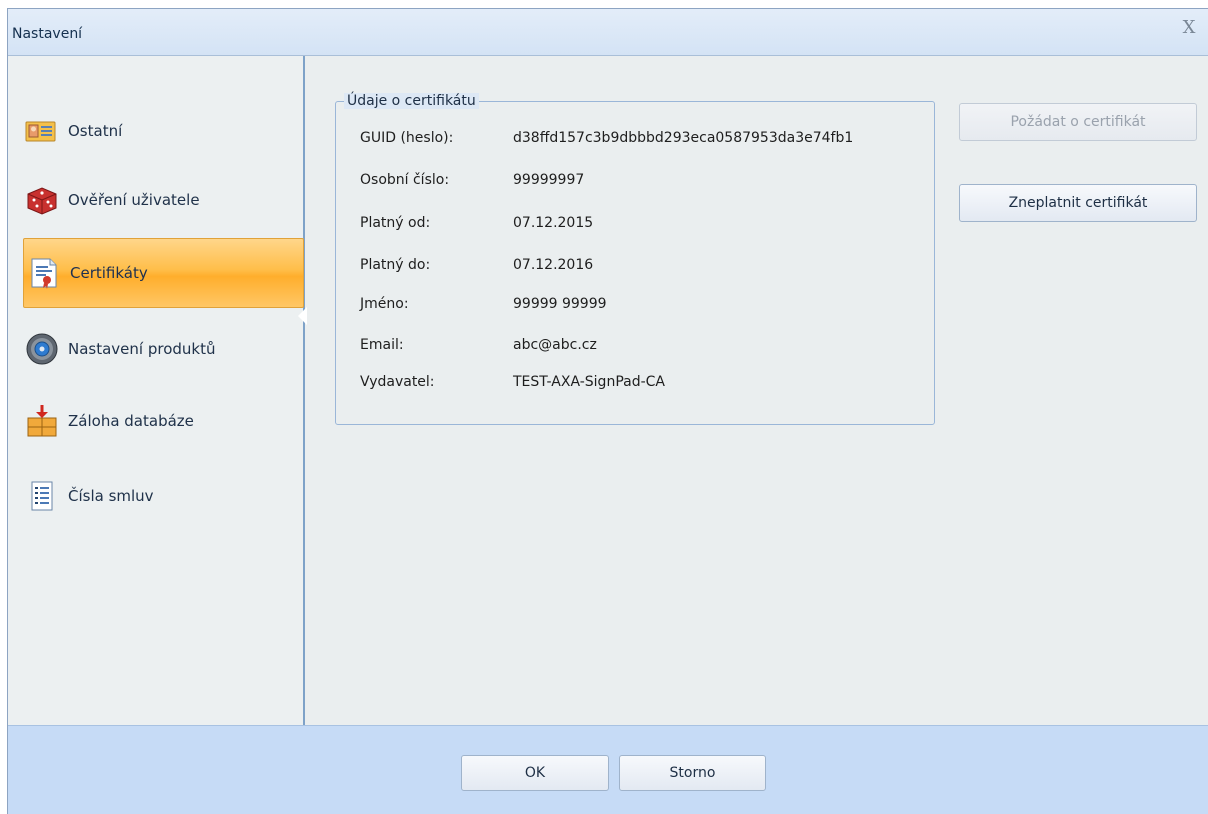  I want to click on cancel-button: Storno, so click(692, 773).